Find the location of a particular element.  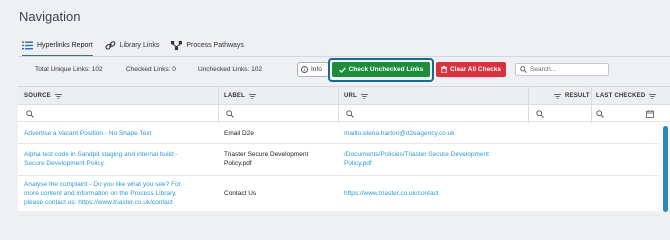

column-header-label: LABEL is located at coordinates (240, 96).